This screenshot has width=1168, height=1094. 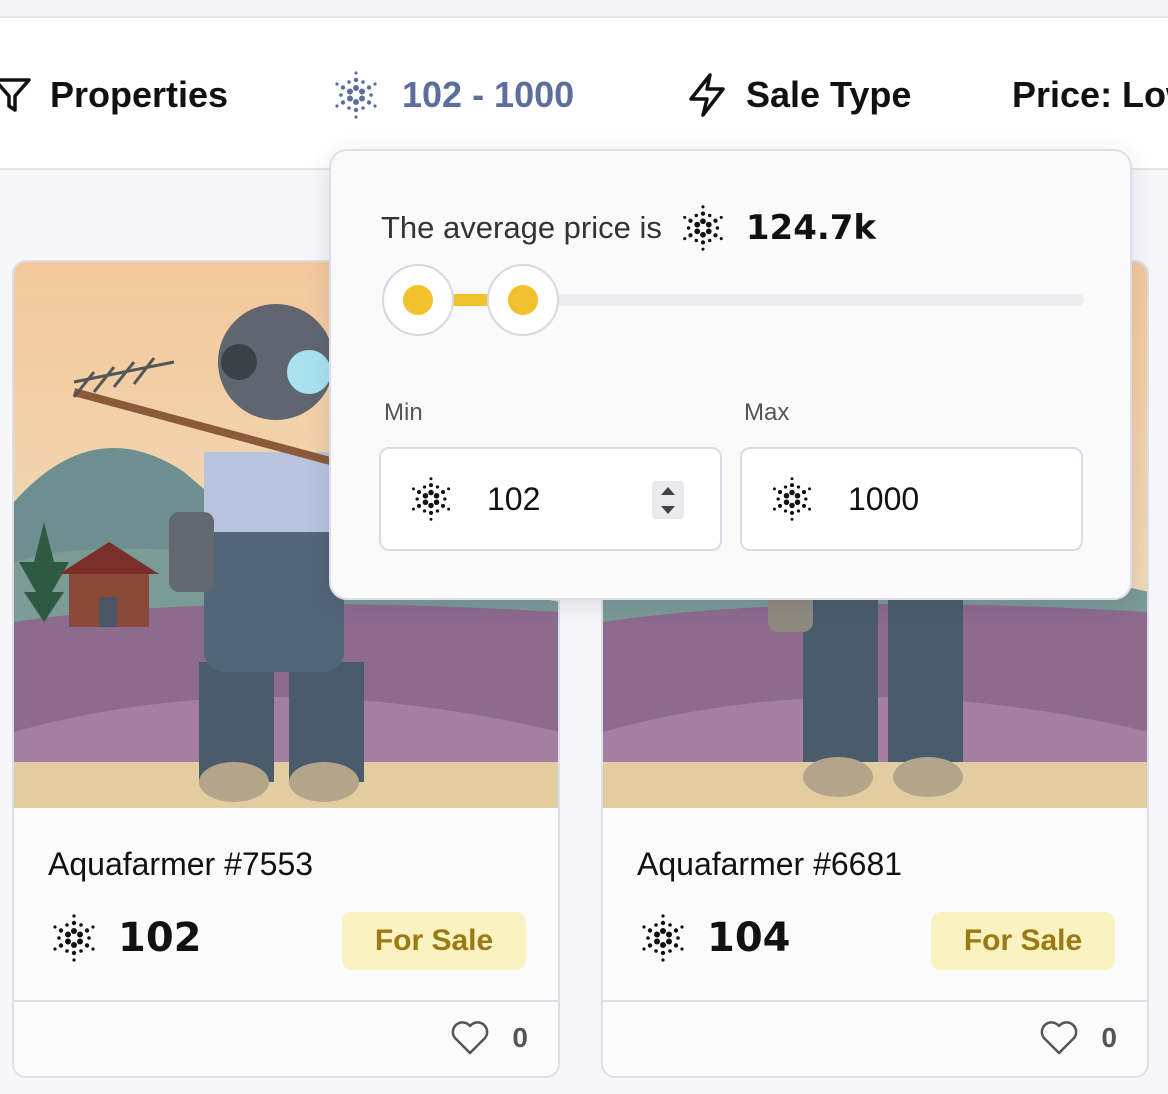 What do you see at coordinates (418, 300) in the screenshot?
I see `range-slider-min-handle` at bounding box center [418, 300].